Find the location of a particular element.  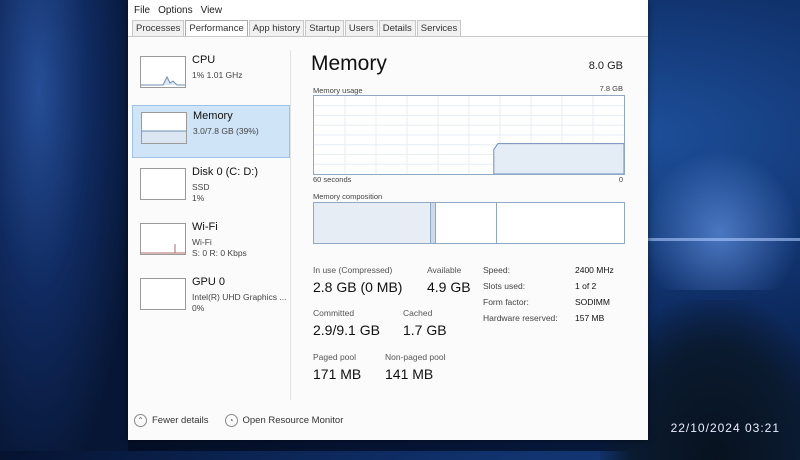

desktop-glow is located at coordinates (720, 220).